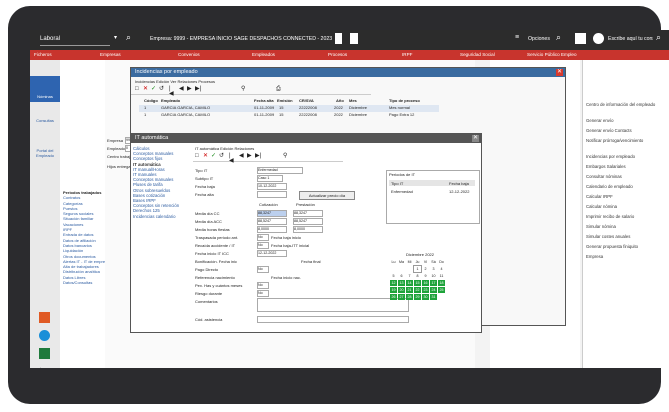 The height and width of the screenshot is (412, 669). Describe the element at coordinates (263, 54) in the screenshot. I see `menu-empleados: Empleados` at that location.